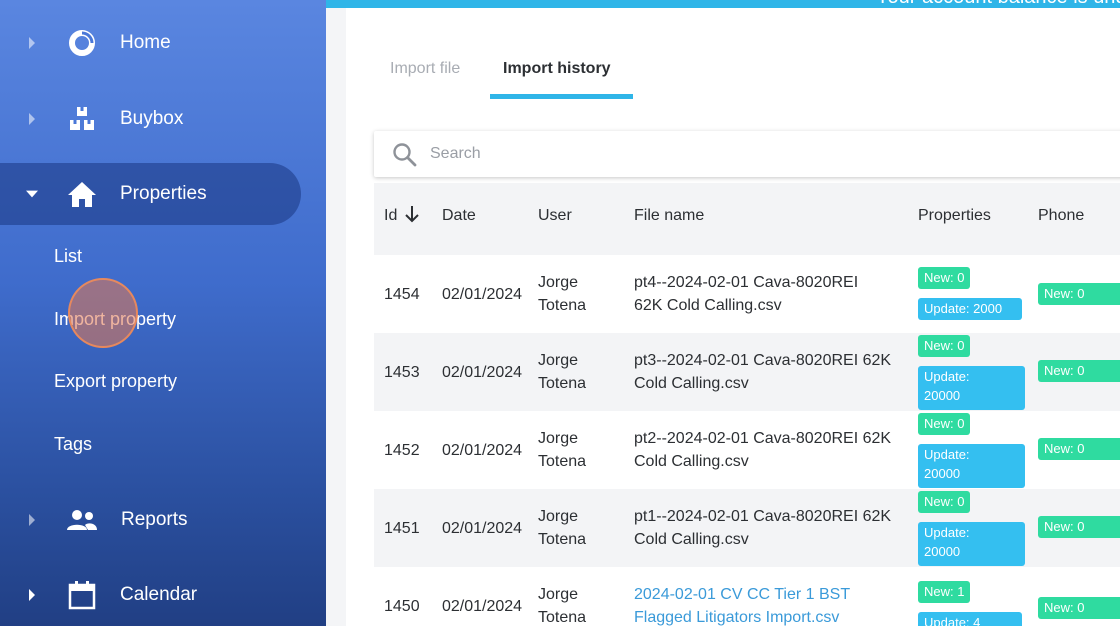  What do you see at coordinates (412, 216) in the screenshot?
I see `sort-arrow-down-icon` at bounding box center [412, 216].